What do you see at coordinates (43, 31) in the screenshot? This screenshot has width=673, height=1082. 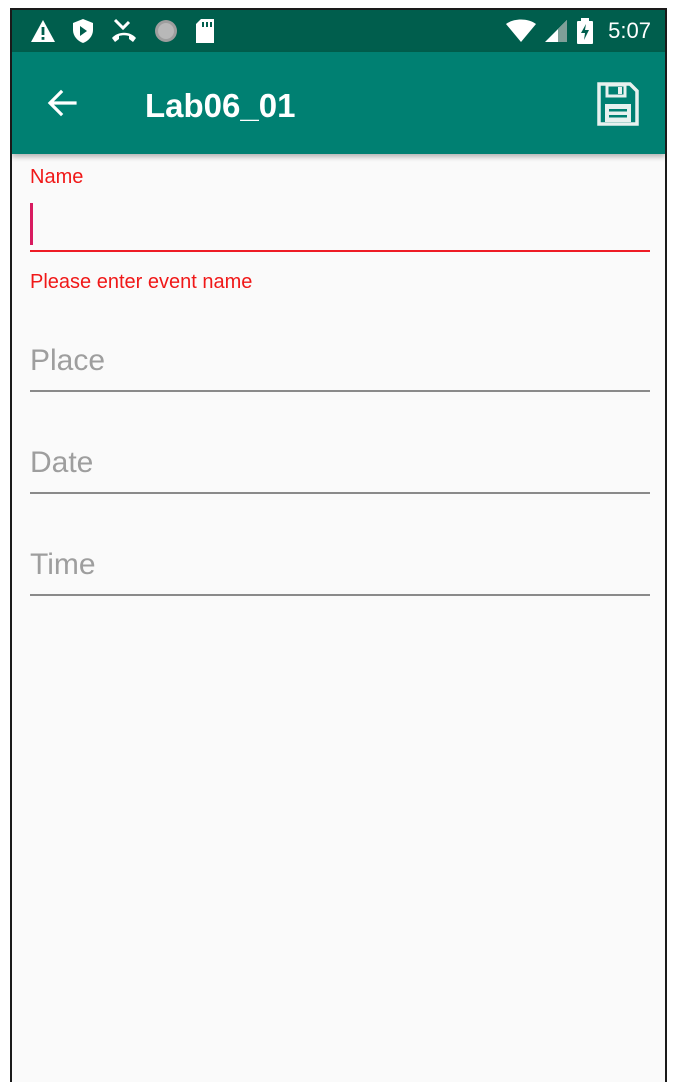 I see `warning-icon` at bounding box center [43, 31].